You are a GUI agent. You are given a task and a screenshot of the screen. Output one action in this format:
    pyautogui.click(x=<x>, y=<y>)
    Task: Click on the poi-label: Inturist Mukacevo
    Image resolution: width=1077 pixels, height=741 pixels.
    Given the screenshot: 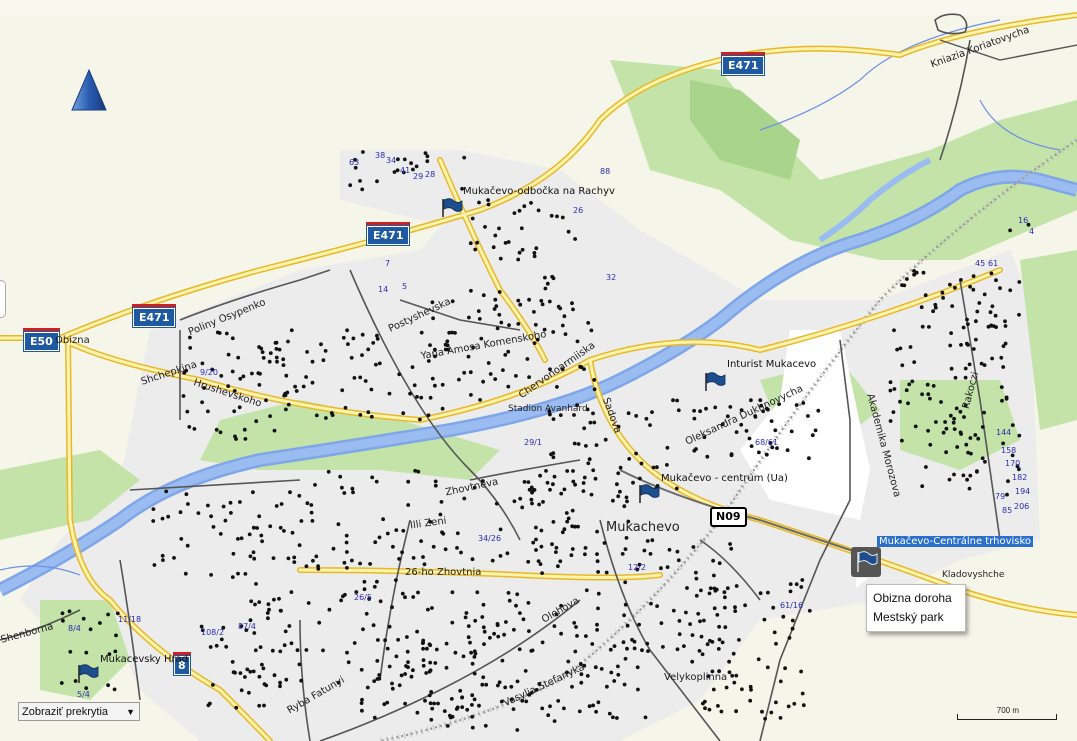 What is the action you would take?
    pyautogui.click(x=771, y=364)
    